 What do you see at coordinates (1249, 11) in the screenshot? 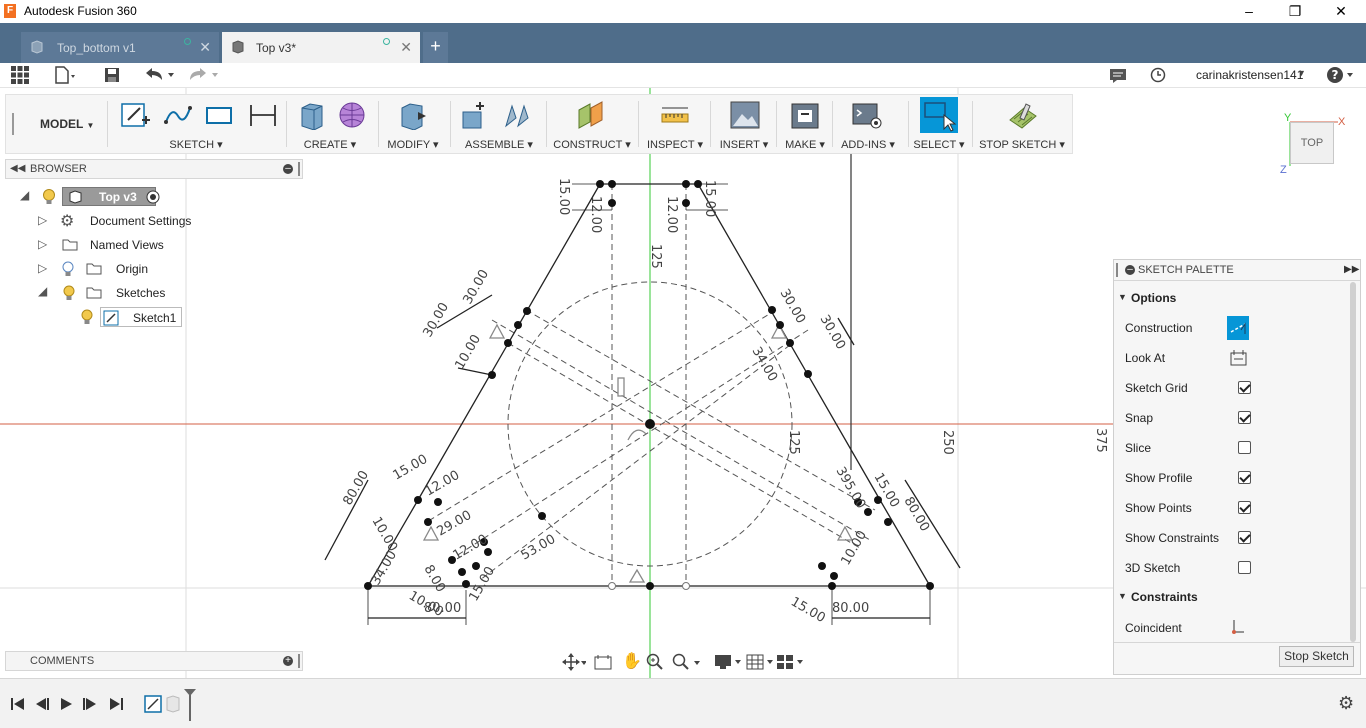
I see `minimize-icon: –` at bounding box center [1249, 11].